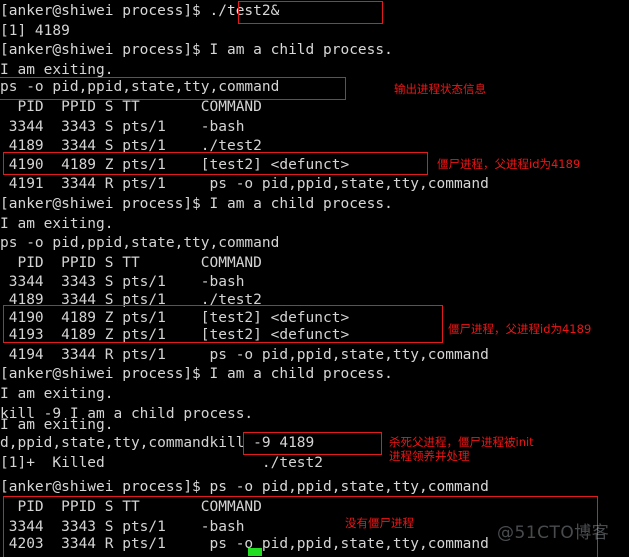 The image size is (629, 557). Describe the element at coordinates (140, 11) in the screenshot. I see `terminal-line: [anker@shiwei process]$ ./test2&` at that location.